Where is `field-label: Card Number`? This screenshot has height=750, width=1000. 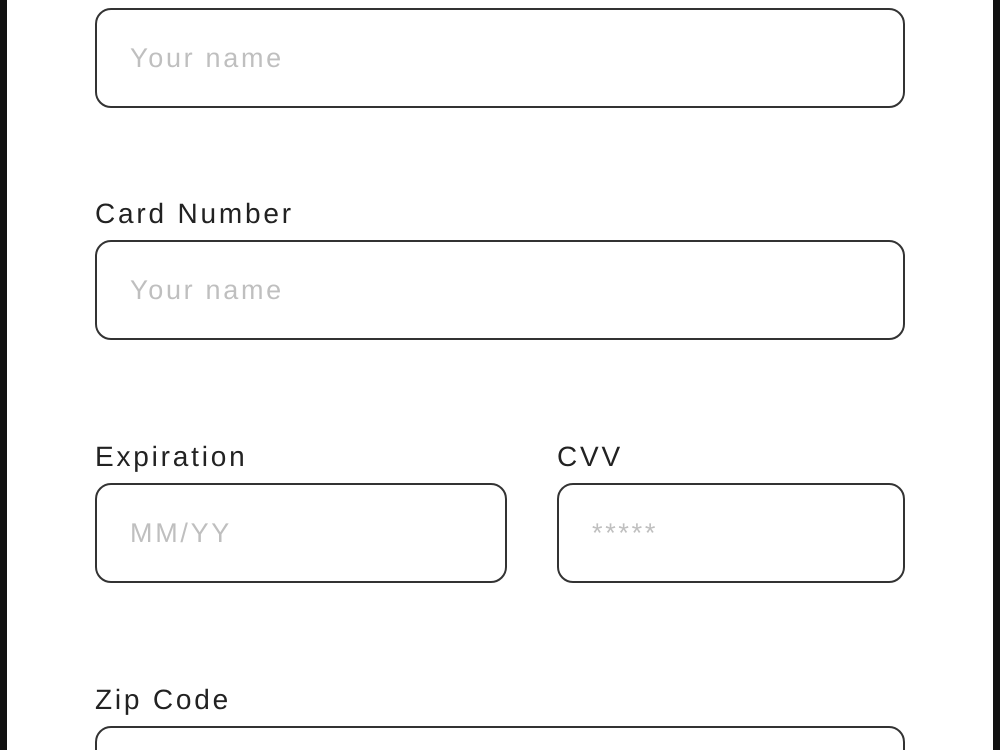
field-label: Card Number is located at coordinates (194, 214).